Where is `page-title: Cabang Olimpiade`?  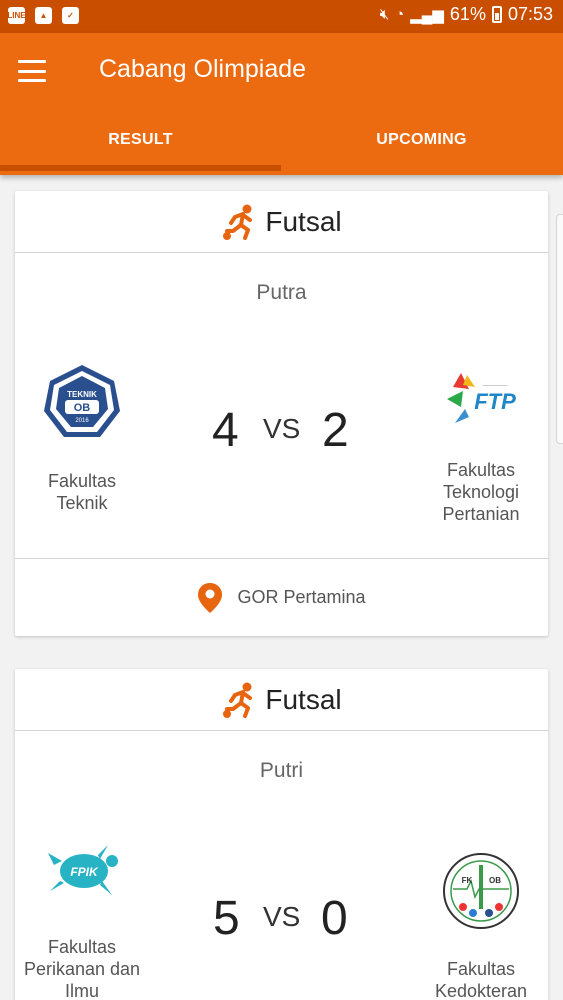 page-title: Cabang Olimpiade is located at coordinates (203, 69).